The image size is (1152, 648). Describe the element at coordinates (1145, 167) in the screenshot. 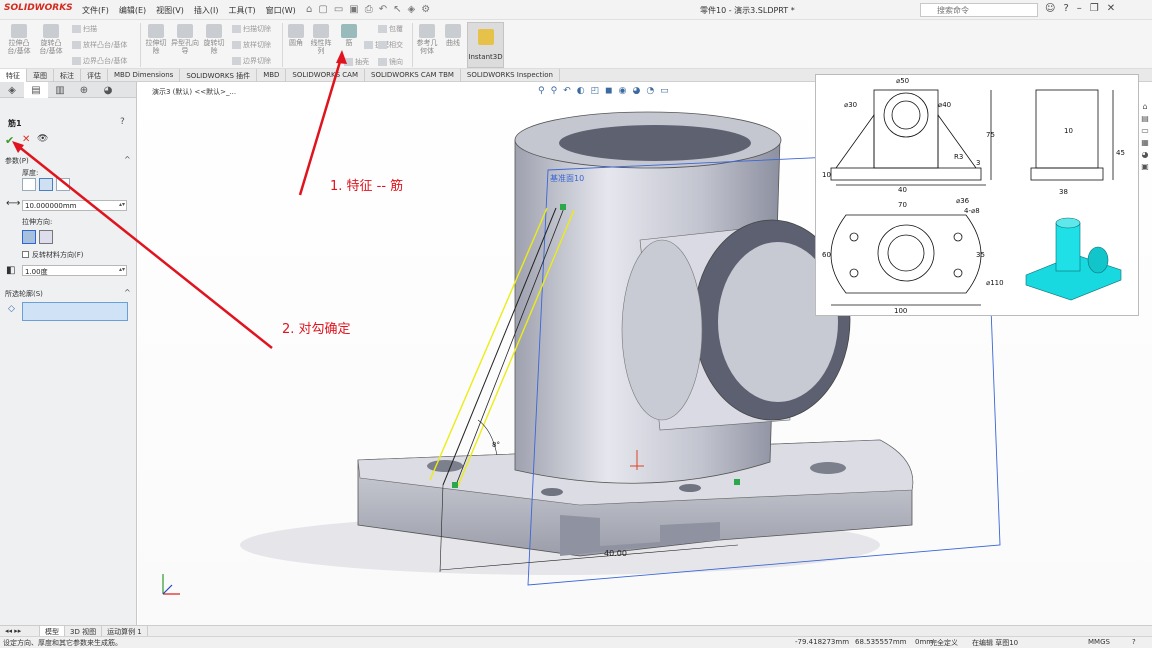

I see `custom-properties-icon: ▣` at that location.